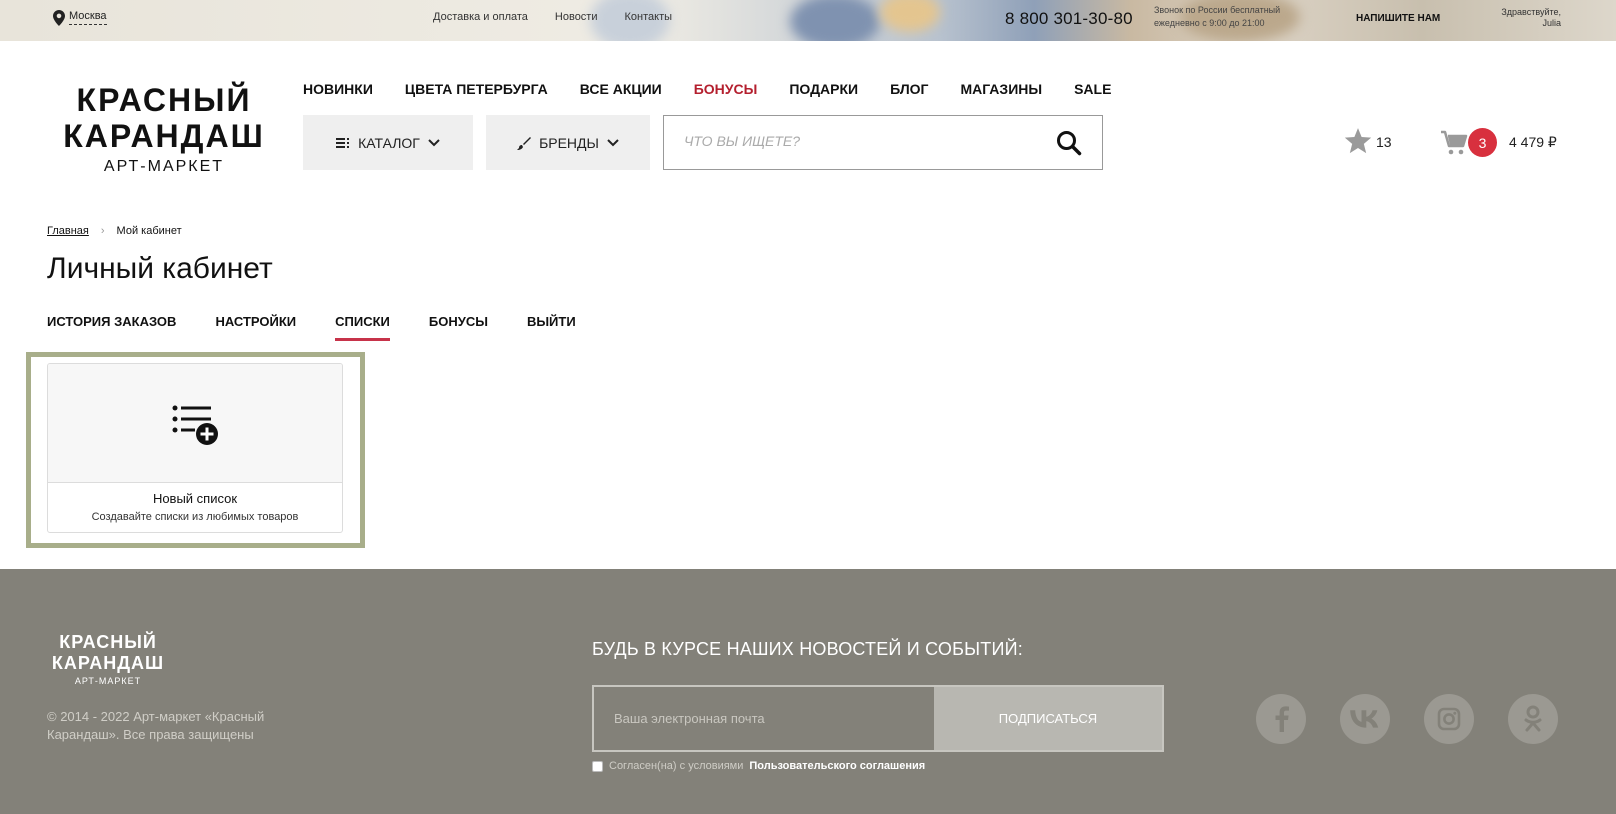  What do you see at coordinates (676, 766) in the screenshot?
I see `agreement-text: Согласен(на) с условиями` at bounding box center [676, 766].